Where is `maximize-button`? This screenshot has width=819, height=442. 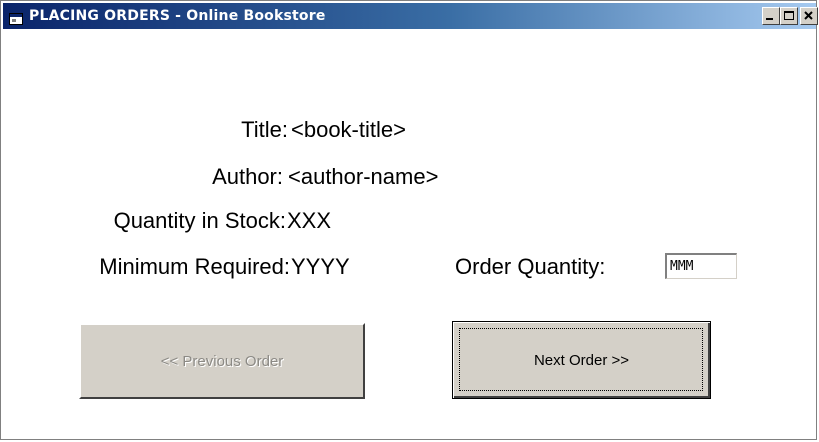 maximize-button is located at coordinates (789, 16).